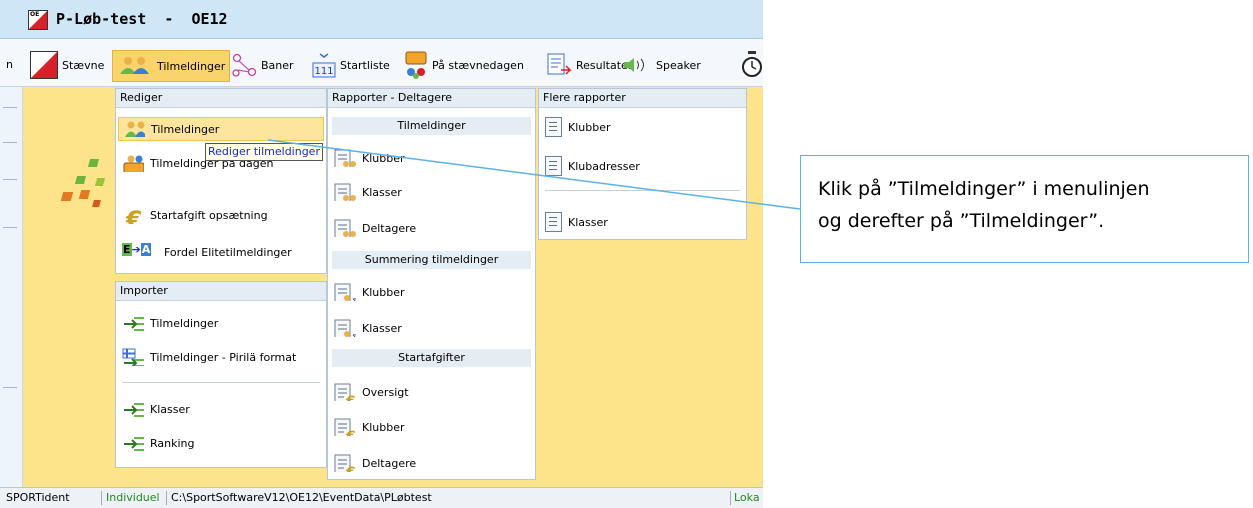  What do you see at coordinates (961, 221) in the screenshot?
I see `callout-line-2: og derefter på ”Tilmeldinger”.` at bounding box center [961, 221].